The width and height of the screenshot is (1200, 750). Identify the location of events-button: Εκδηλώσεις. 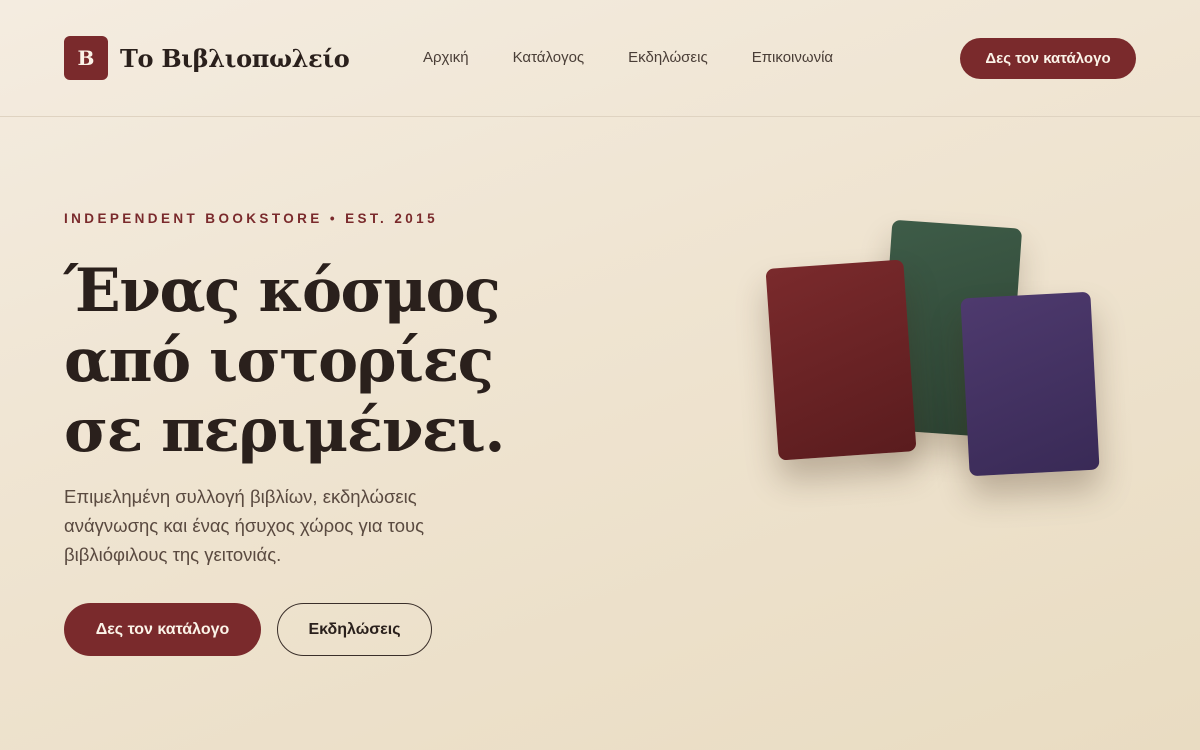
(354, 629).